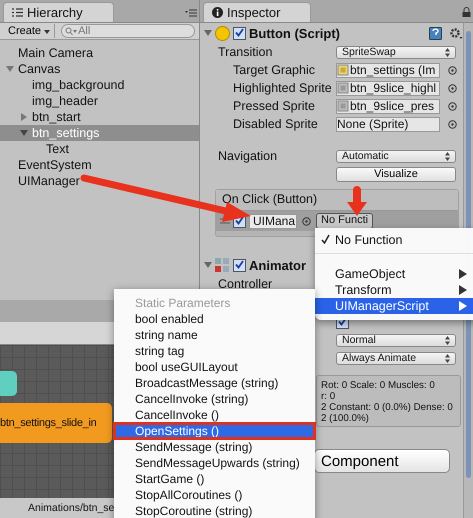 The width and height of the screenshot is (473, 518). What do you see at coordinates (183, 303) in the screenshot?
I see `menu-header: Static Parameters` at bounding box center [183, 303].